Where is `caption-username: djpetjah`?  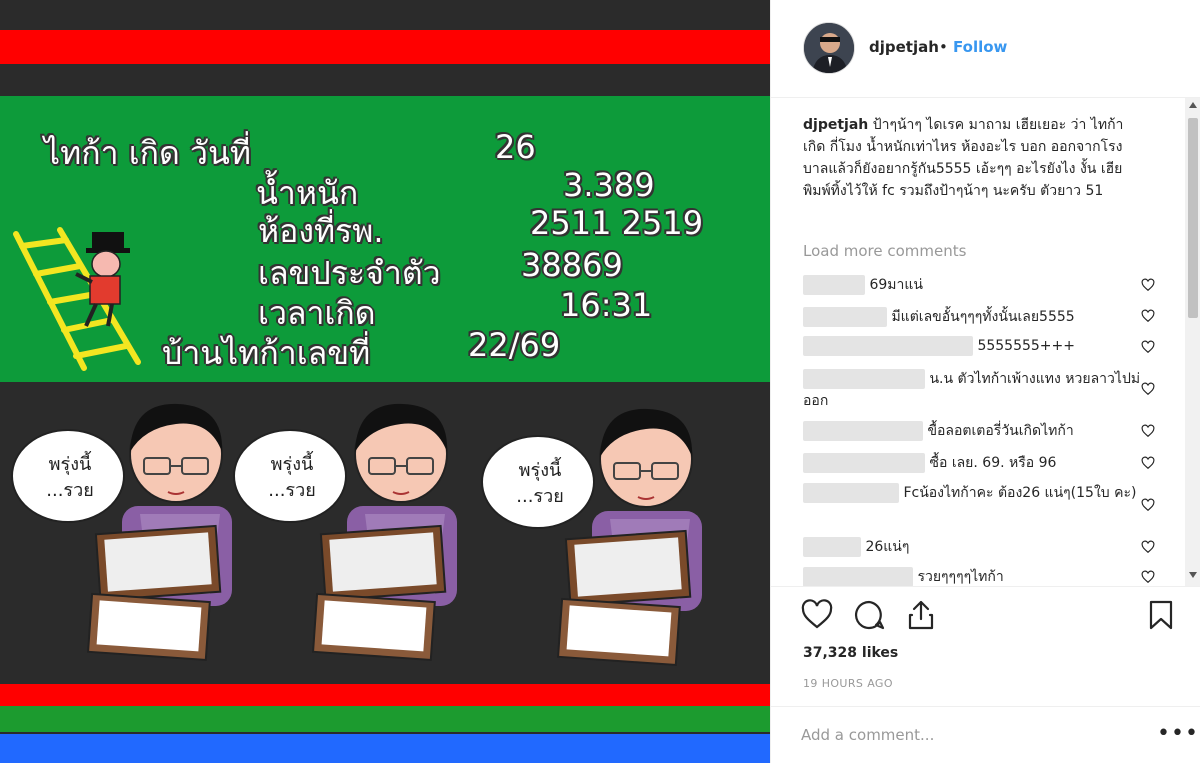 caption-username: djpetjah is located at coordinates (835, 125).